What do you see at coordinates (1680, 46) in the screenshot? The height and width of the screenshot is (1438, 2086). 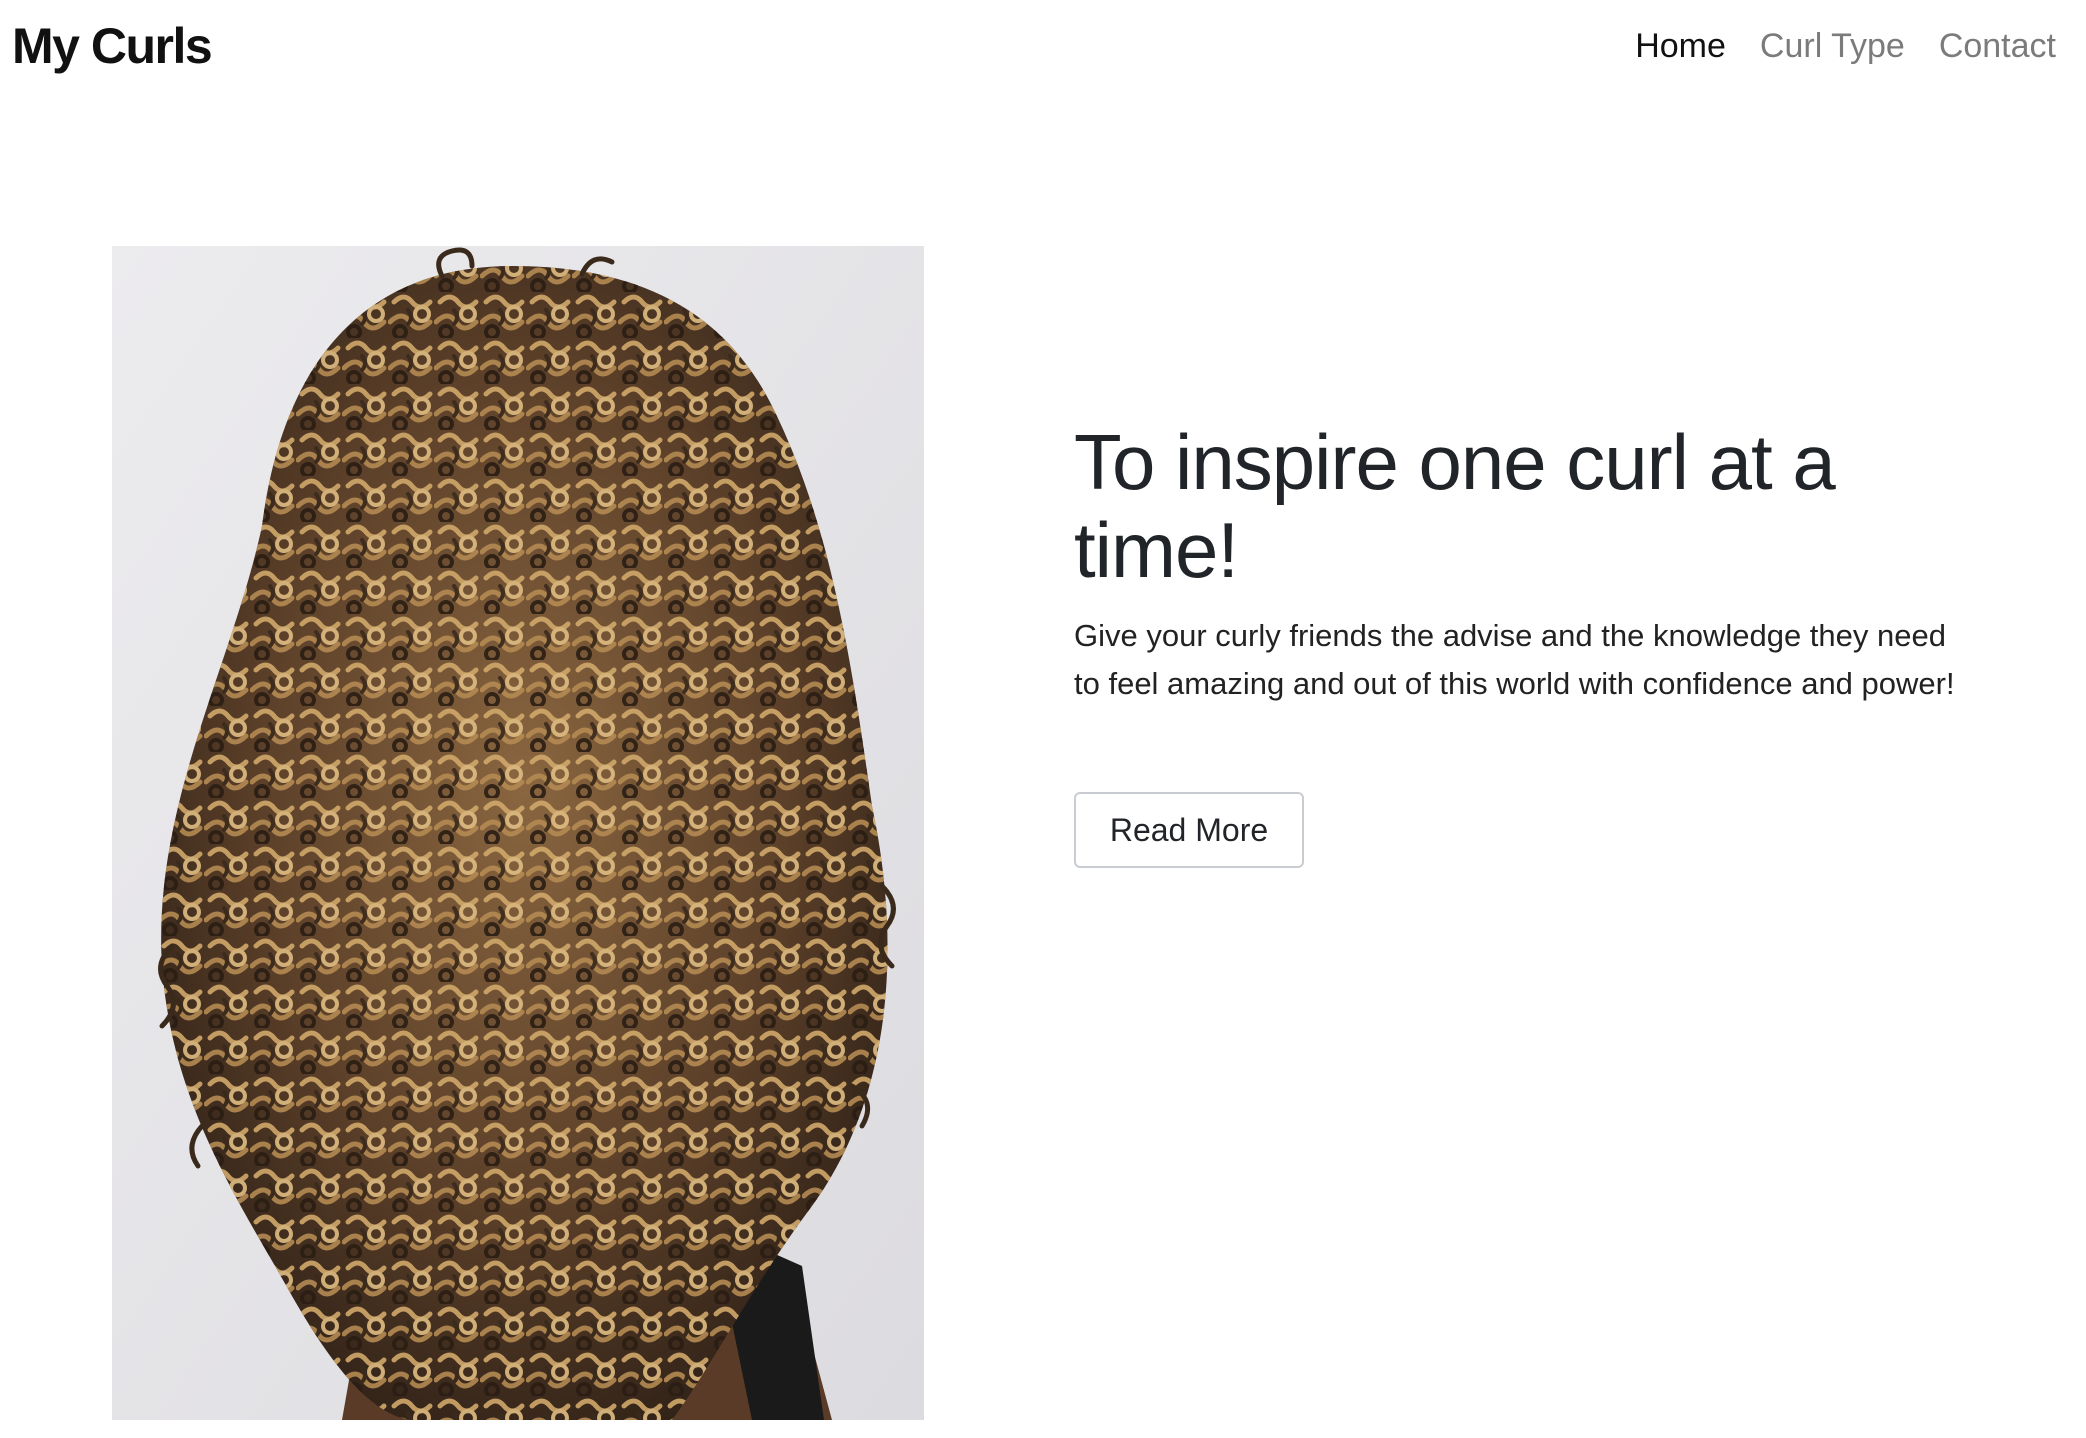 I see `nav-link-home: Home` at bounding box center [1680, 46].